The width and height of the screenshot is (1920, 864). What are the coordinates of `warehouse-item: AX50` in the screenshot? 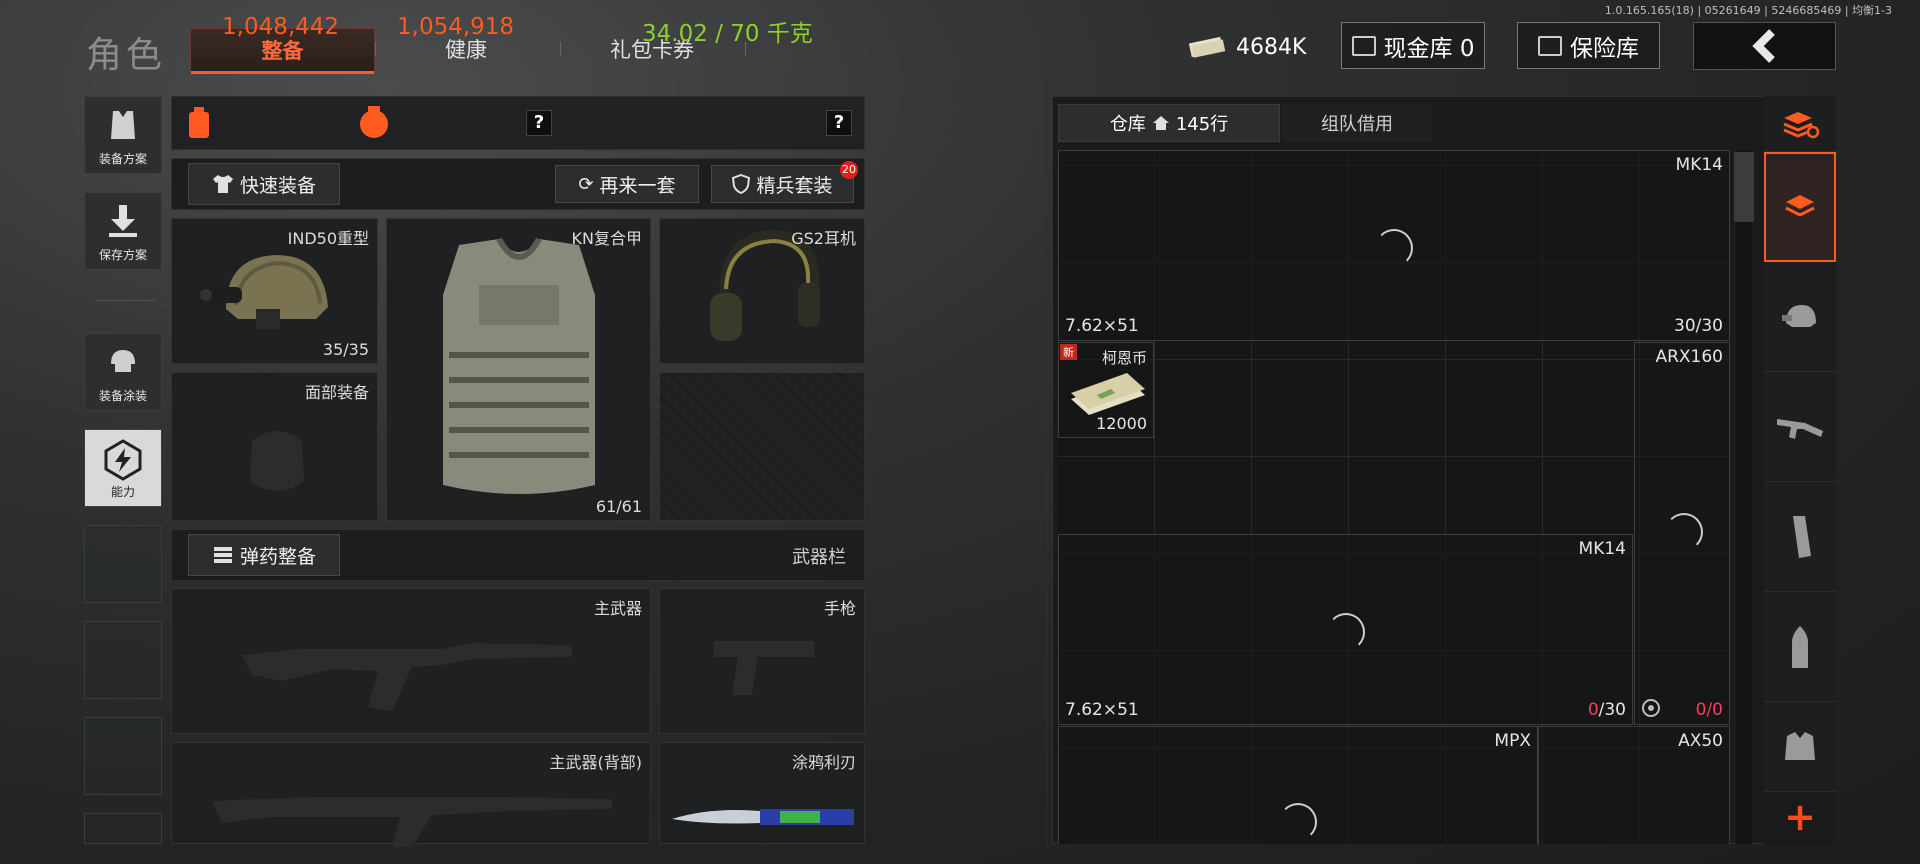 It's located at (1634, 785).